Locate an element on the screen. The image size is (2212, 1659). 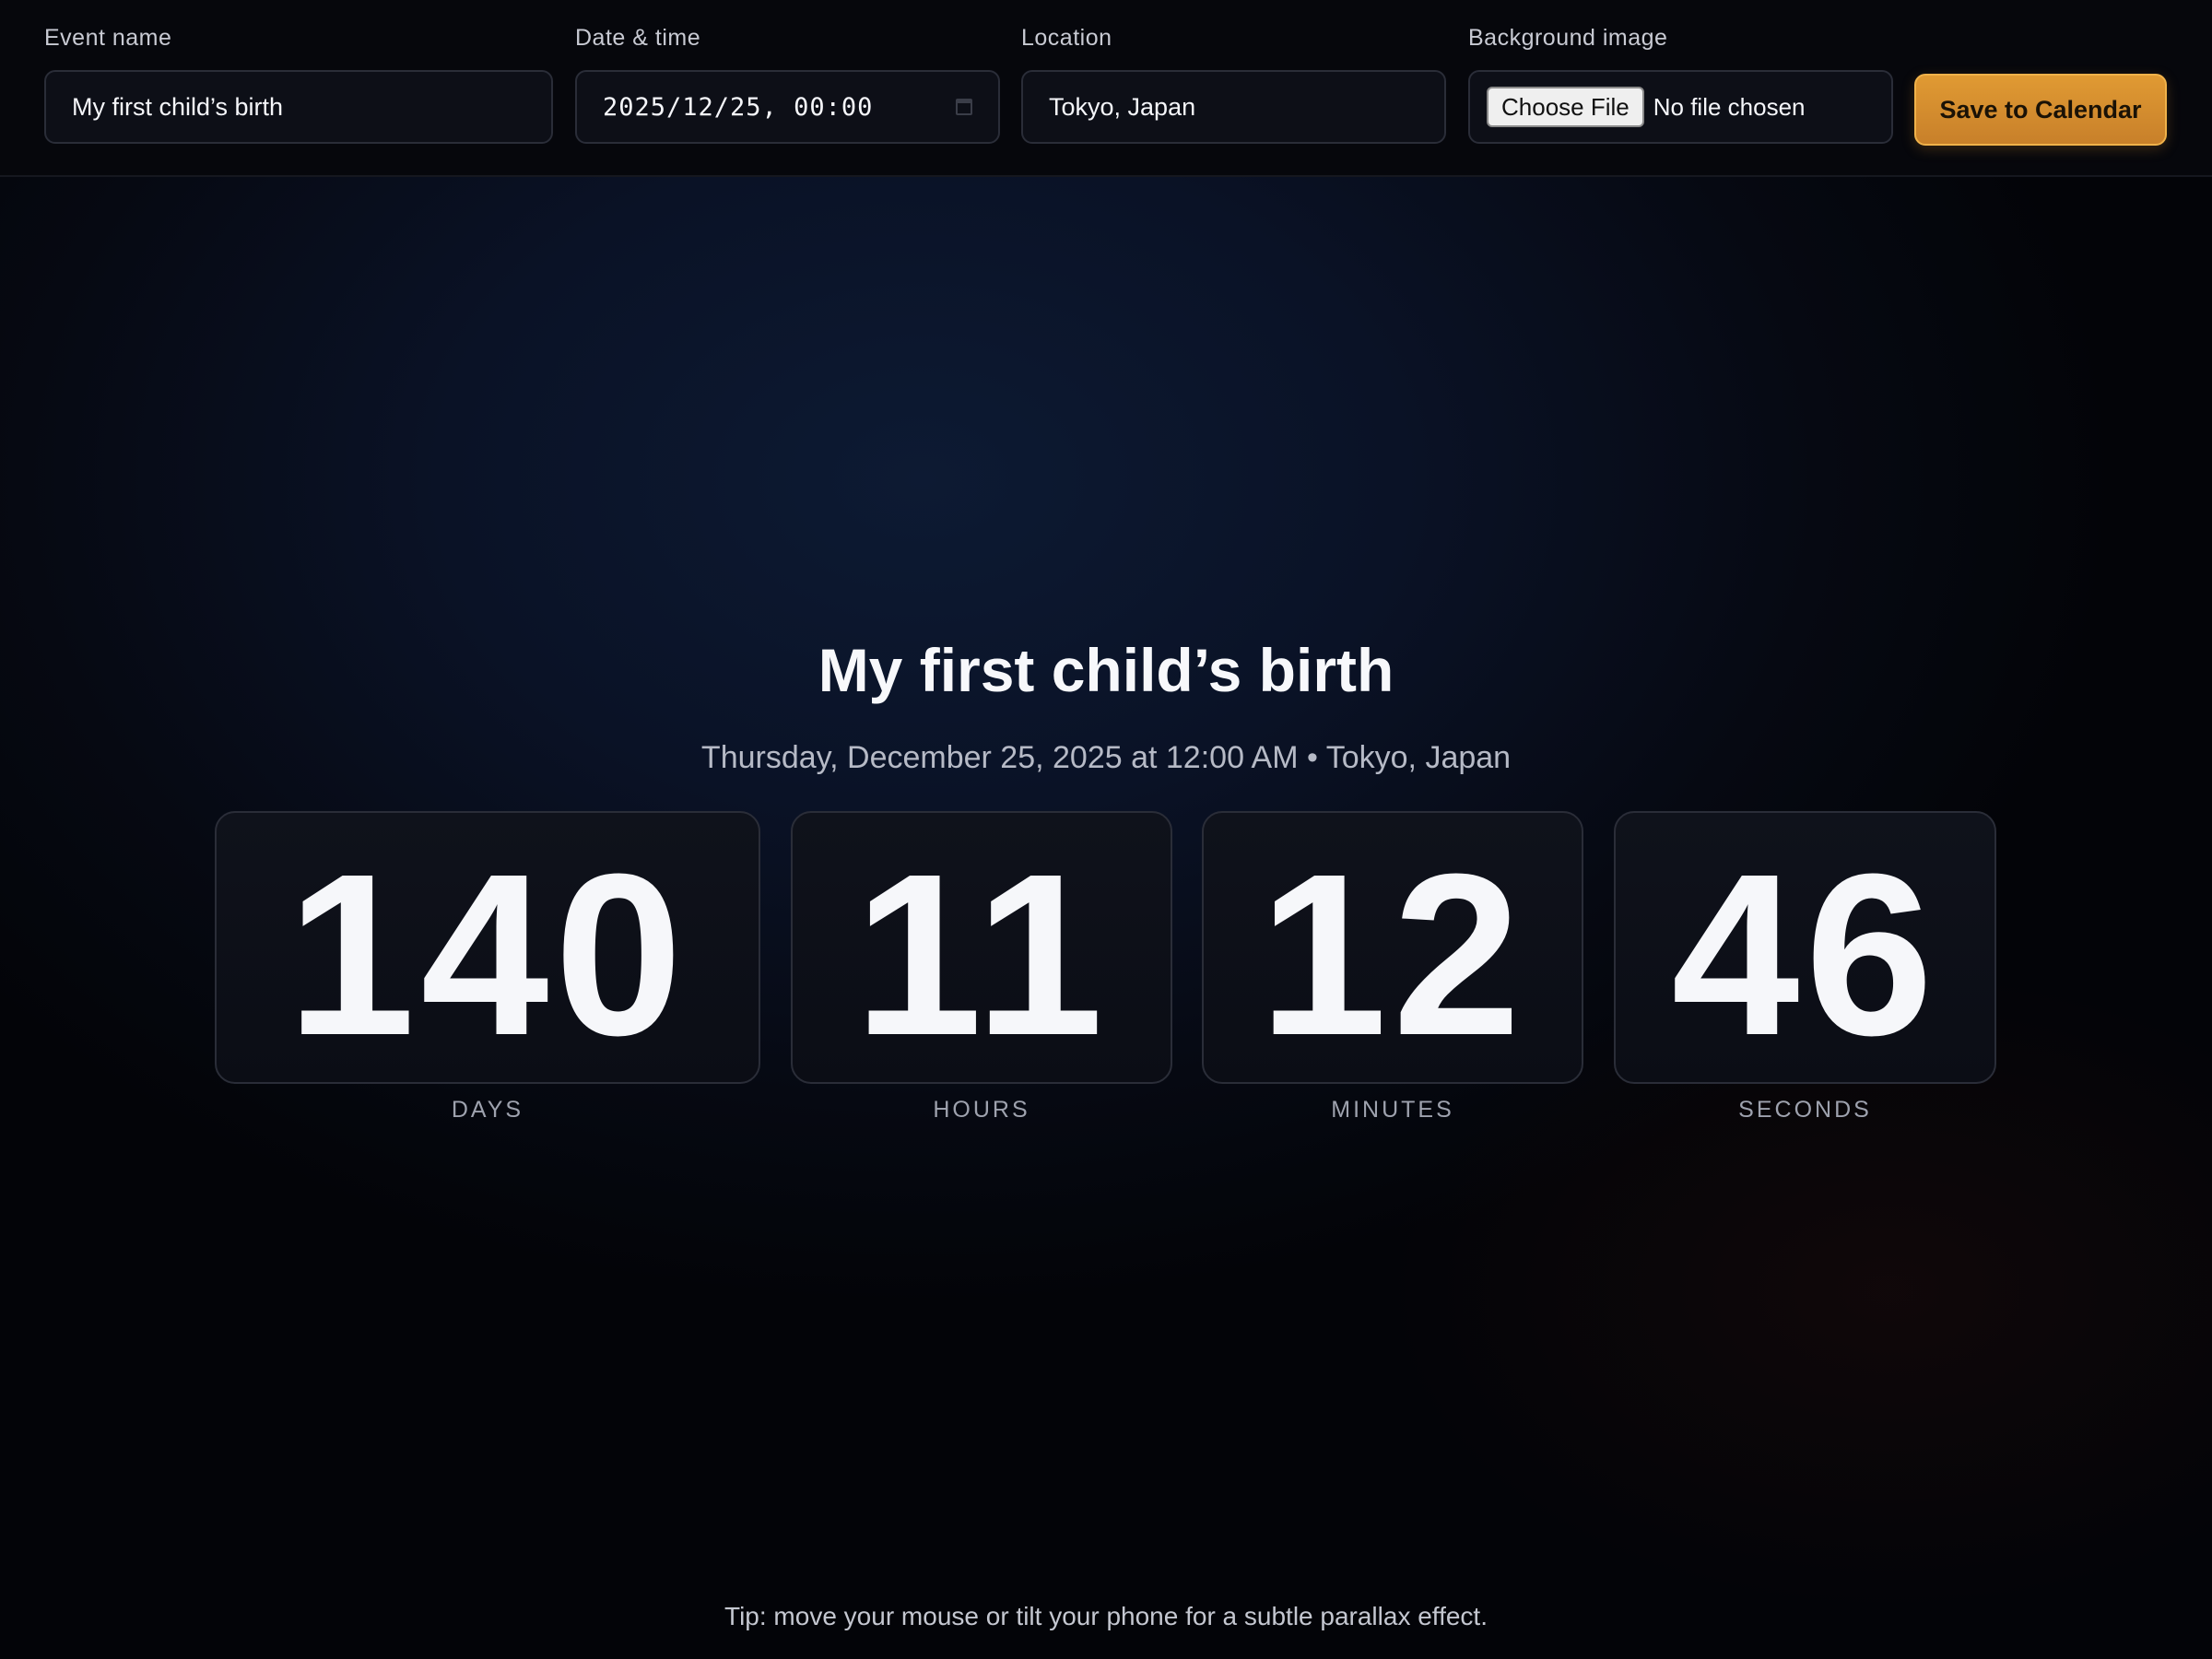
location-input: Tokyo, Japan is located at coordinates (1233, 107).